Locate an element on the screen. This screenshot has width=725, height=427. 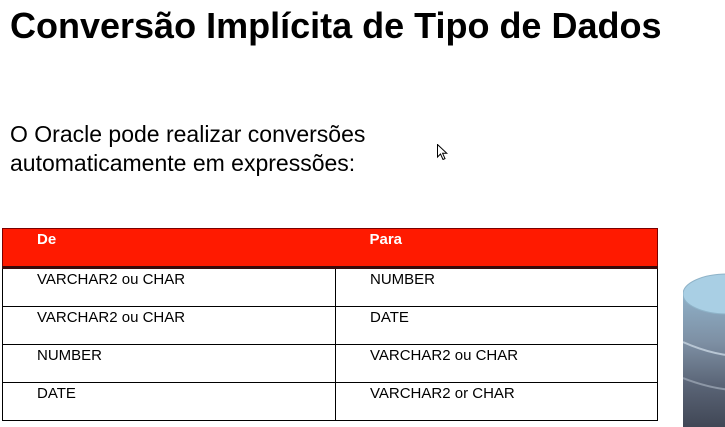
slide-title: Conversão Implícita de Tipo de Dados is located at coordinates (336, 25).